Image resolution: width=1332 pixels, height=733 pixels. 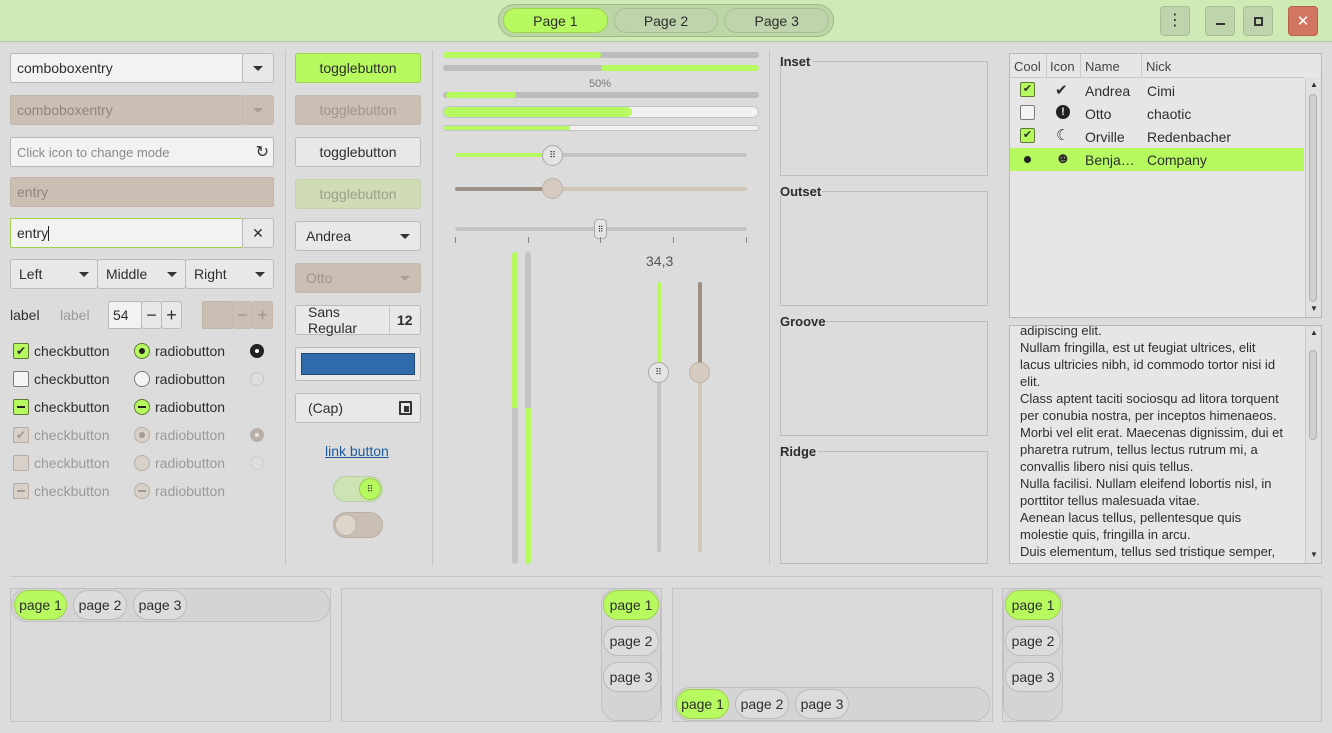 What do you see at coordinates (673, 240) in the screenshot?
I see `tick-mark` at bounding box center [673, 240].